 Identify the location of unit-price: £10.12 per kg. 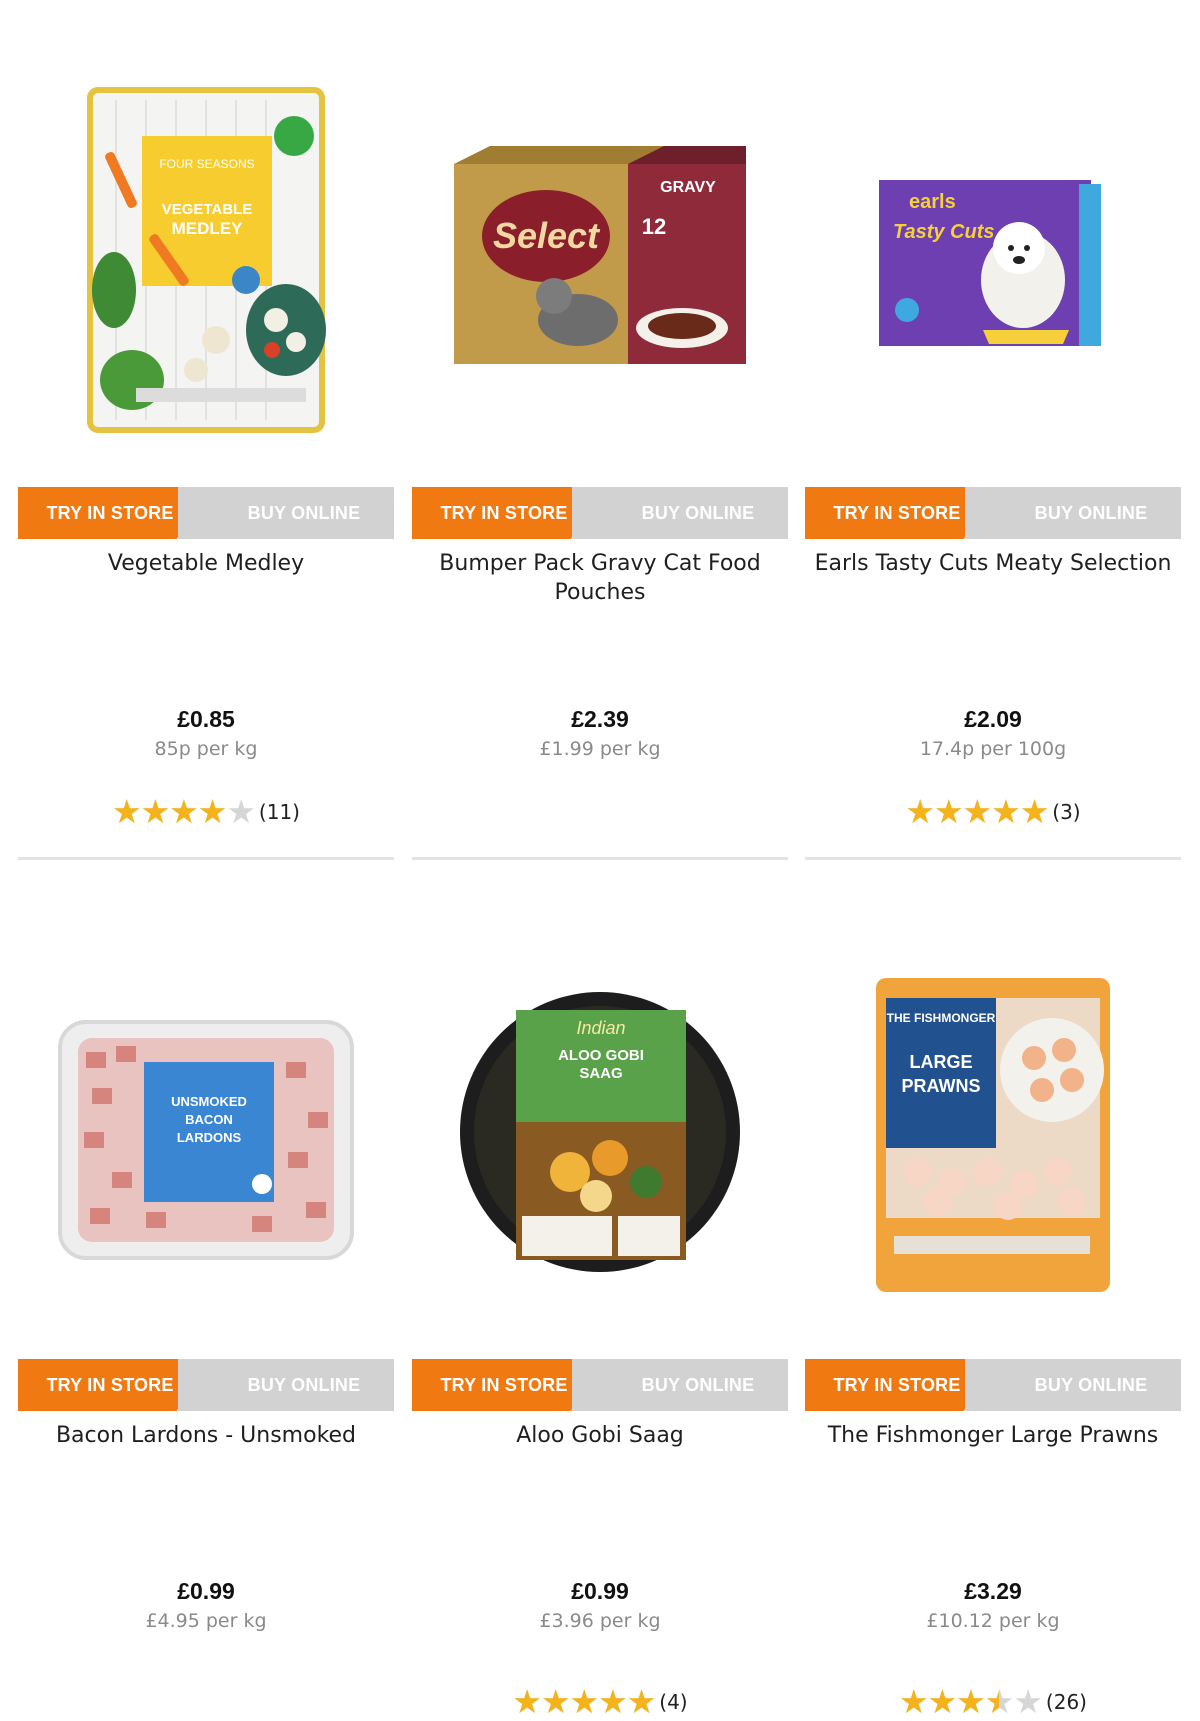
(993, 1621).